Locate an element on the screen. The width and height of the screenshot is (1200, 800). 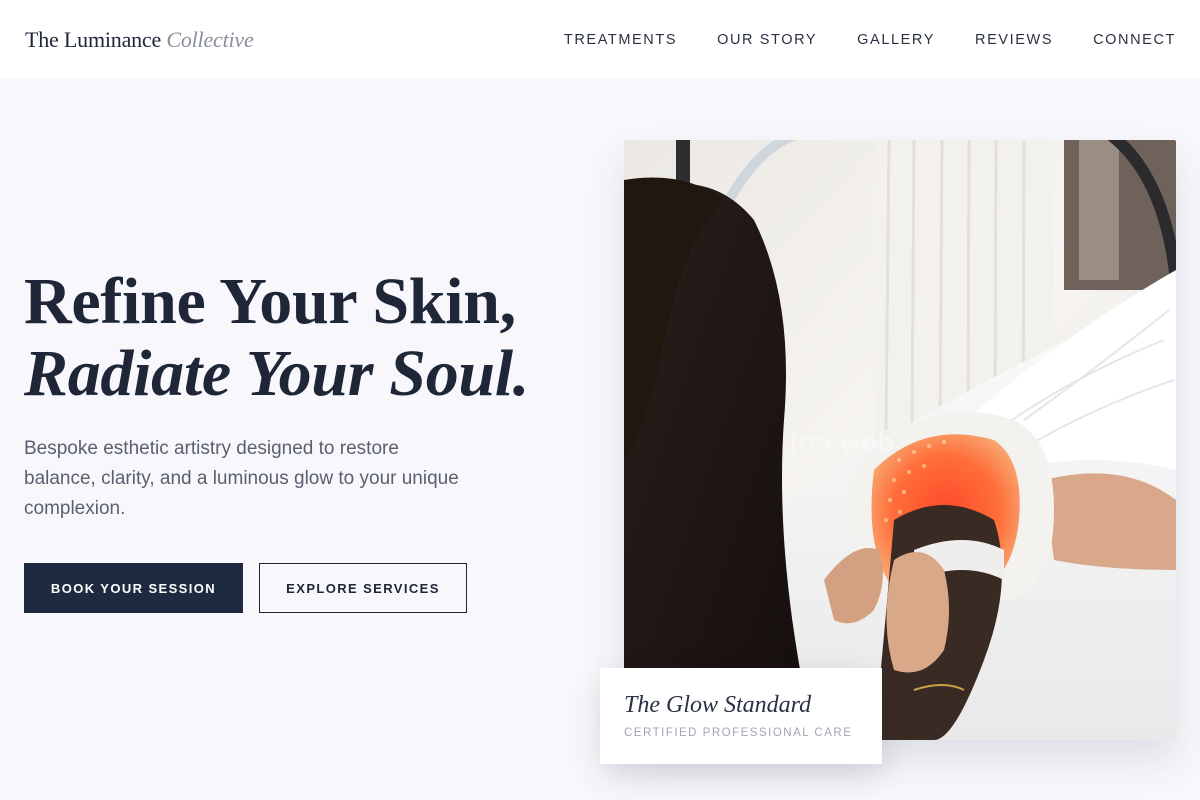
explore-services-button: EXPLORE SERVICES is located at coordinates (363, 588).